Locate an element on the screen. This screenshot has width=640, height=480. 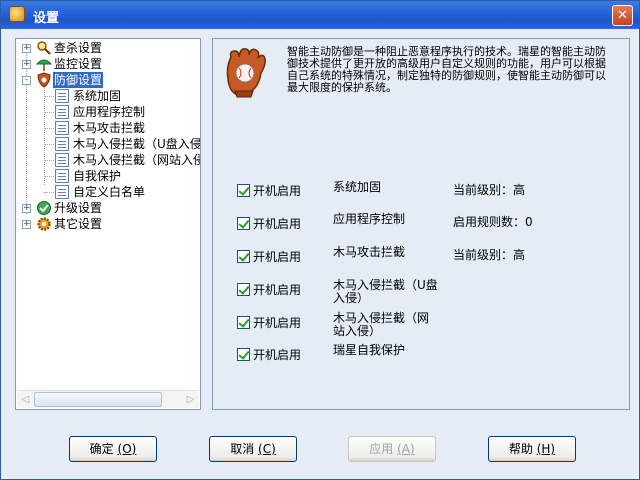
tree-item-trojan-web-block: 木马入侵拦截（网站入侵 is located at coordinates (108, 160).